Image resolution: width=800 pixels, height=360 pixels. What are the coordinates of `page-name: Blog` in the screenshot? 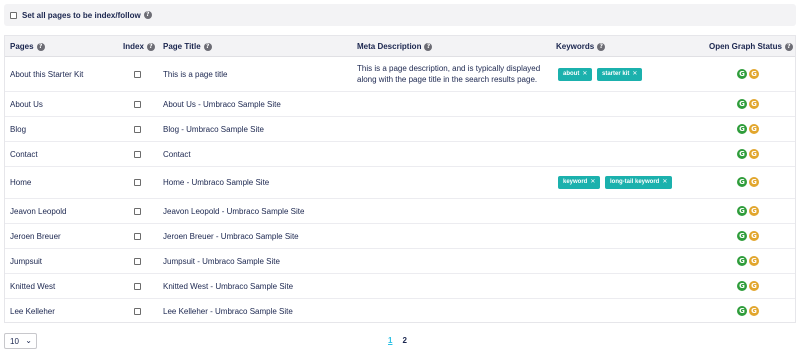 It's located at (18, 129).